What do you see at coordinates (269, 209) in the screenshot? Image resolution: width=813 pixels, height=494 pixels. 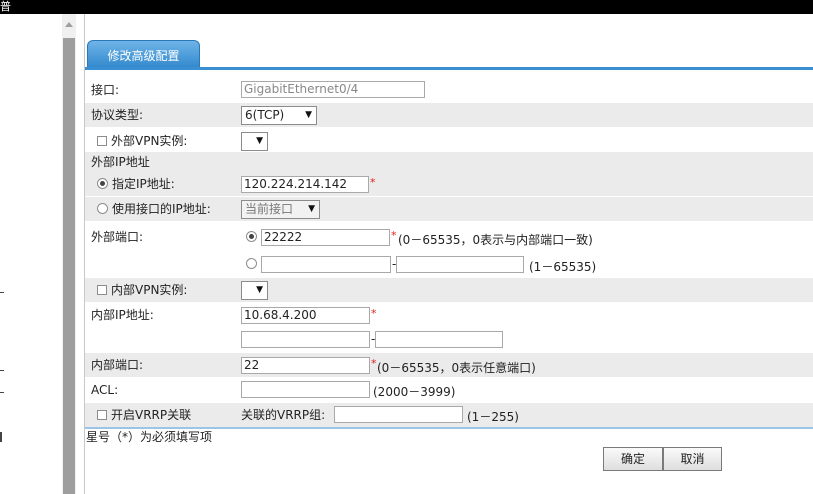 I see `interface-ip-value: 当前接口` at bounding box center [269, 209].